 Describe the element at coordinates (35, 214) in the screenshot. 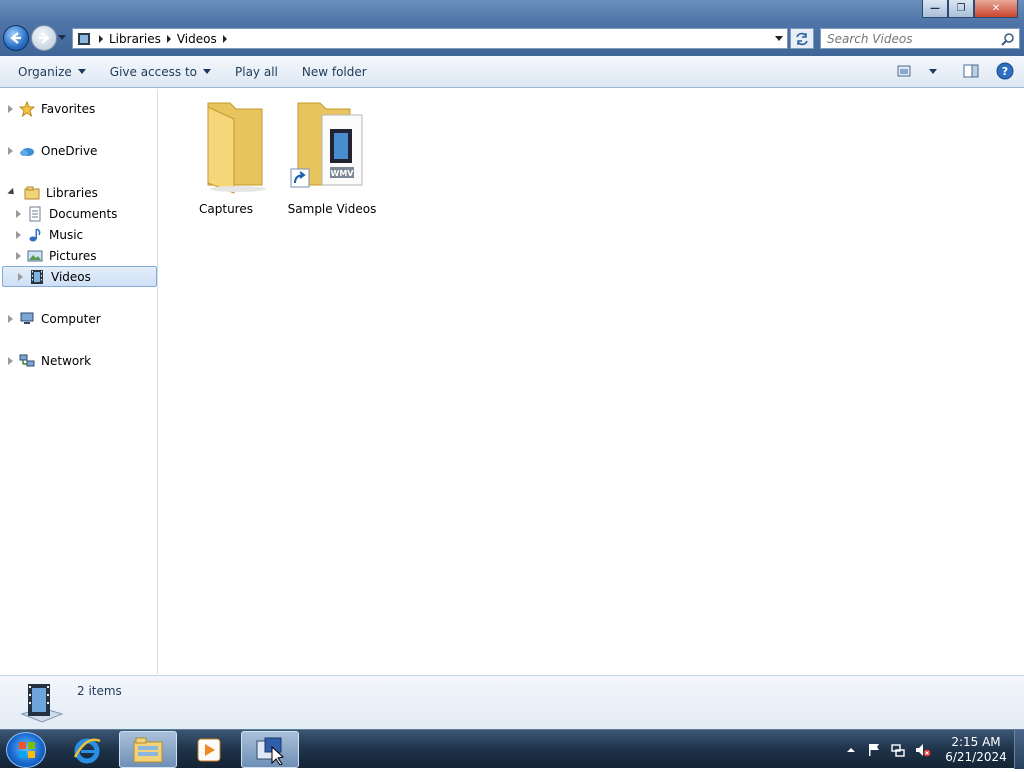

I see `documents-icon` at that location.